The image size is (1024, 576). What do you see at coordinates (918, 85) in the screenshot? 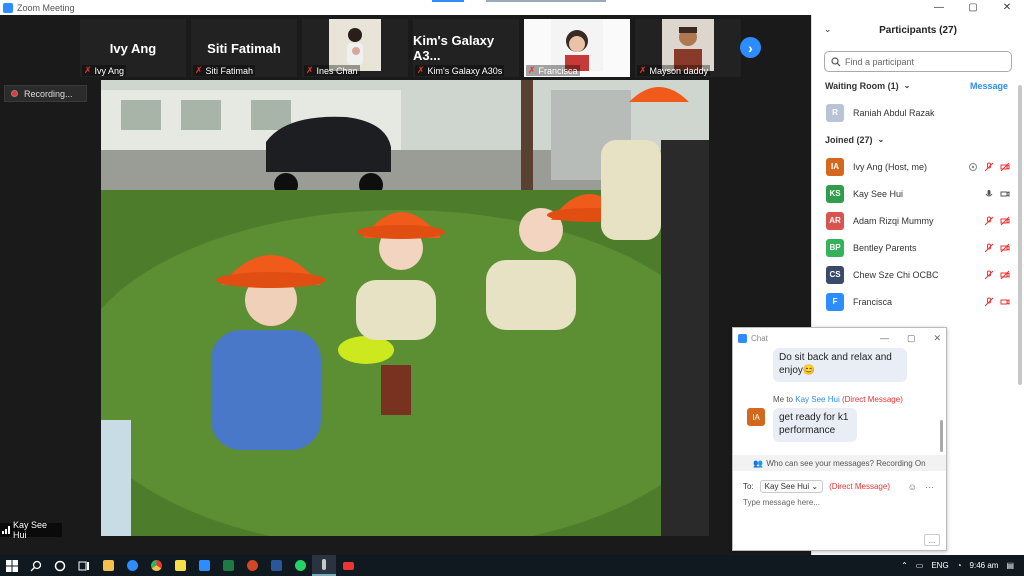
I see `waiting-room-header: Waiting Room (1) ⌄ Message` at bounding box center [918, 85].